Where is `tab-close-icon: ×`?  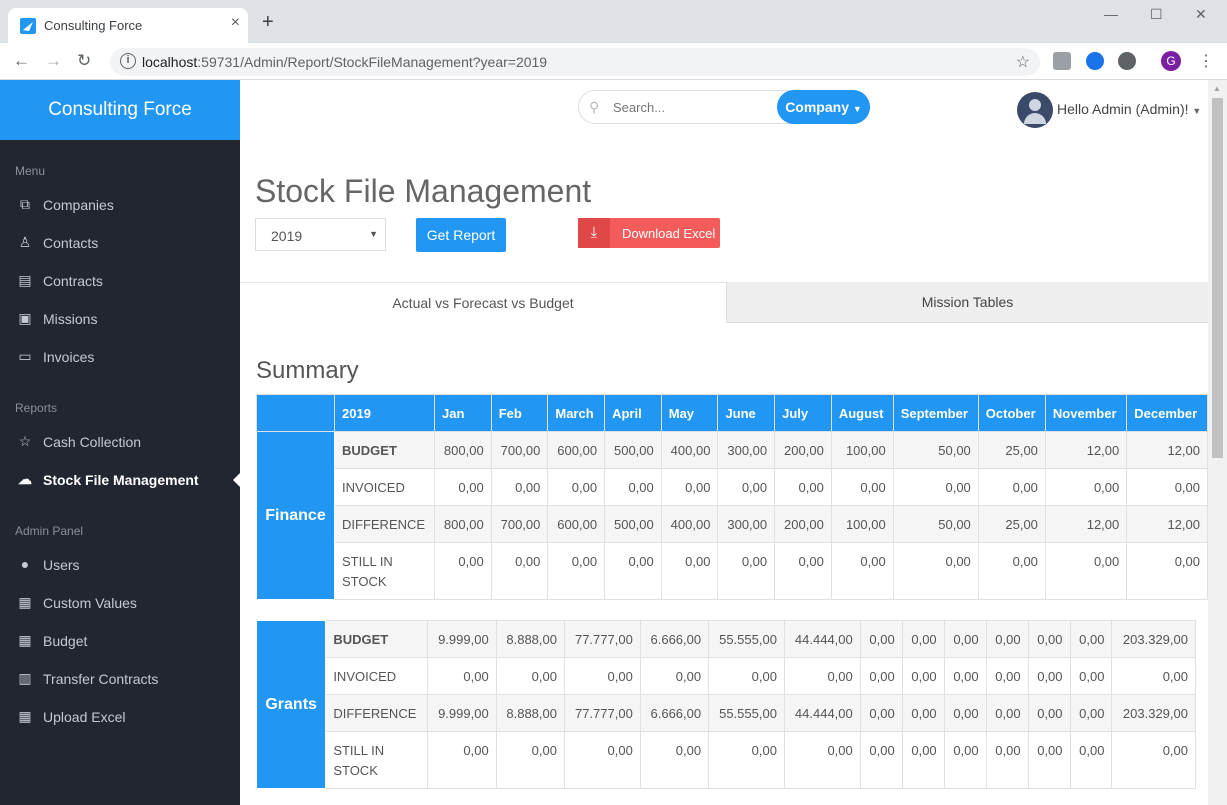
tab-close-icon: × is located at coordinates (235, 23).